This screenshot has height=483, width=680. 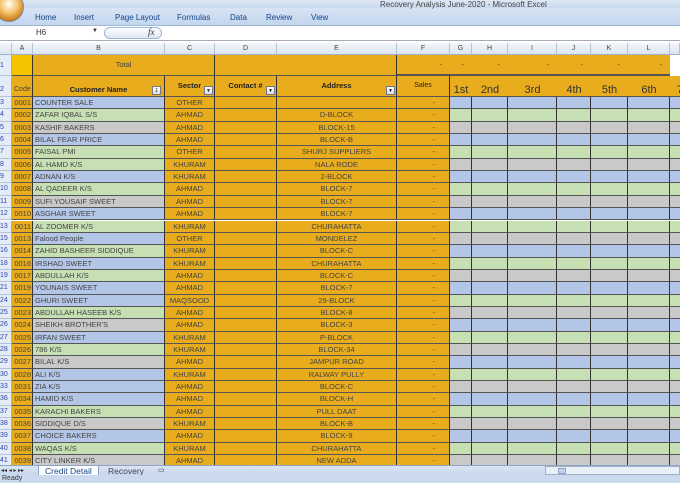 What do you see at coordinates (246, 49) in the screenshot?
I see `column-header-D: D` at bounding box center [246, 49].